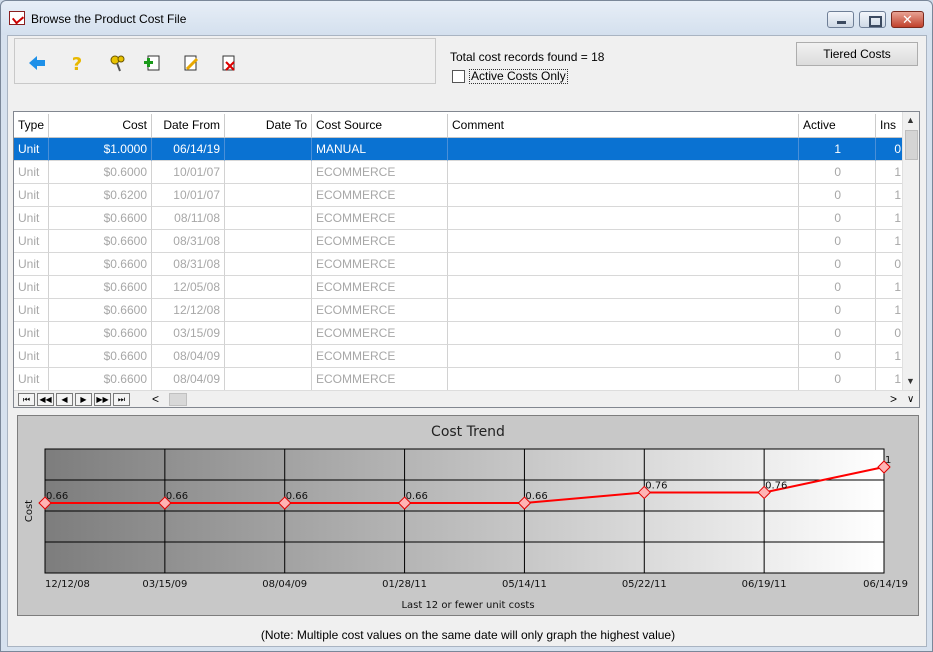 This screenshot has width=933, height=652. What do you see at coordinates (380, 126) in the screenshot?
I see `column-header: Cost Source` at bounding box center [380, 126].